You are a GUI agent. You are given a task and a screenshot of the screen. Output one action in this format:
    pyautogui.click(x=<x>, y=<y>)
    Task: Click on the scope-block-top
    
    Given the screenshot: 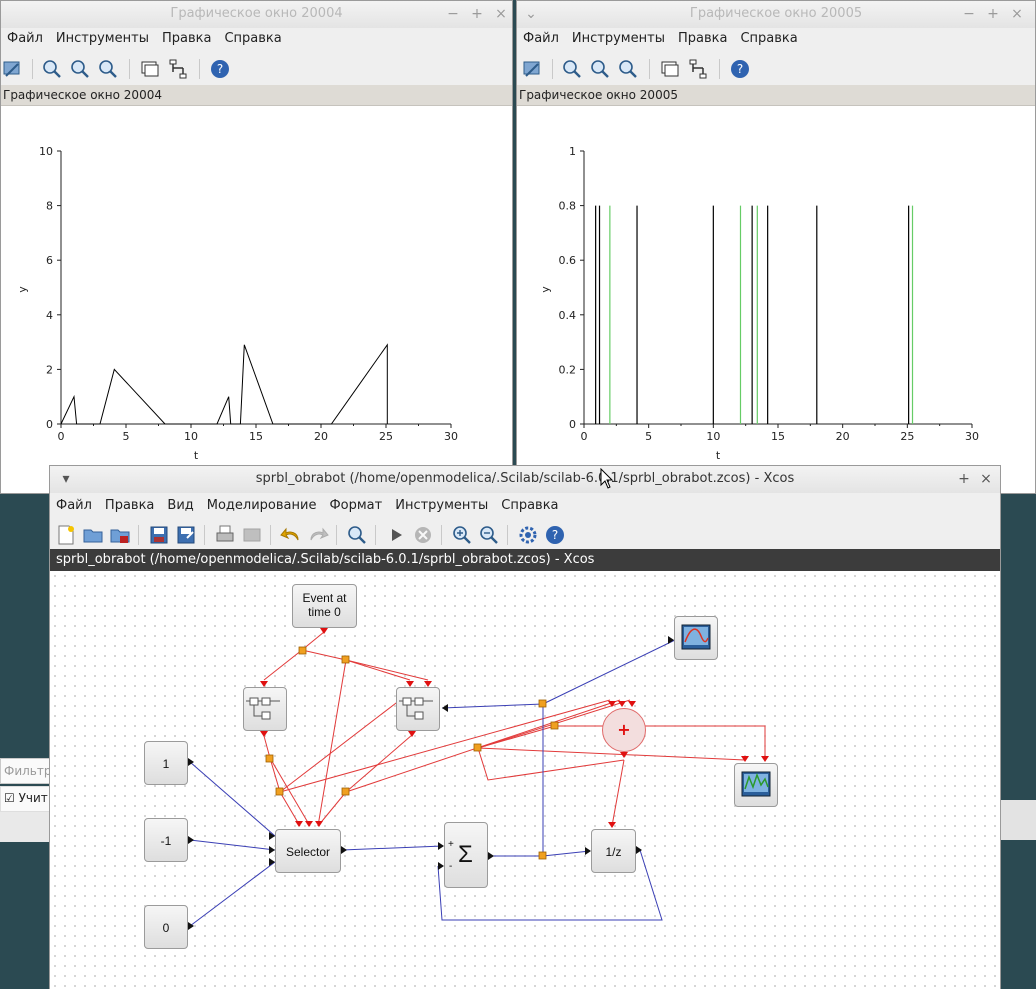 What is the action you would take?
    pyautogui.click(x=696, y=638)
    